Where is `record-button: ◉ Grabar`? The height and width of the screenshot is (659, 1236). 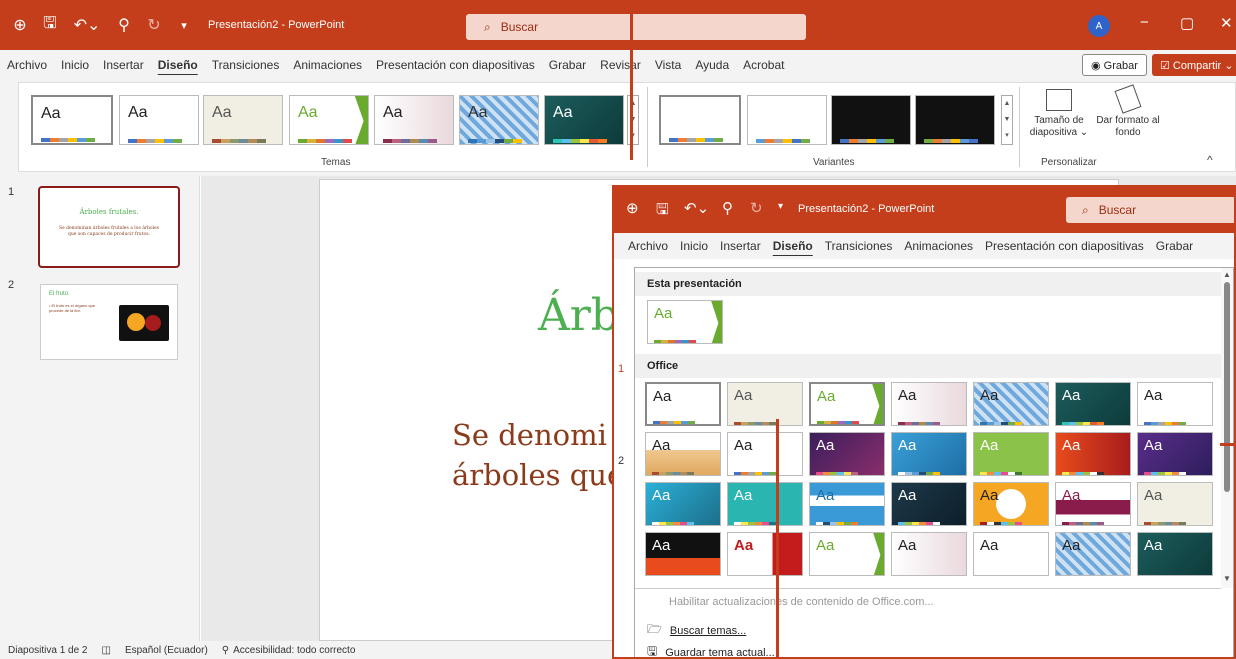 record-button: ◉ Grabar is located at coordinates (1114, 65).